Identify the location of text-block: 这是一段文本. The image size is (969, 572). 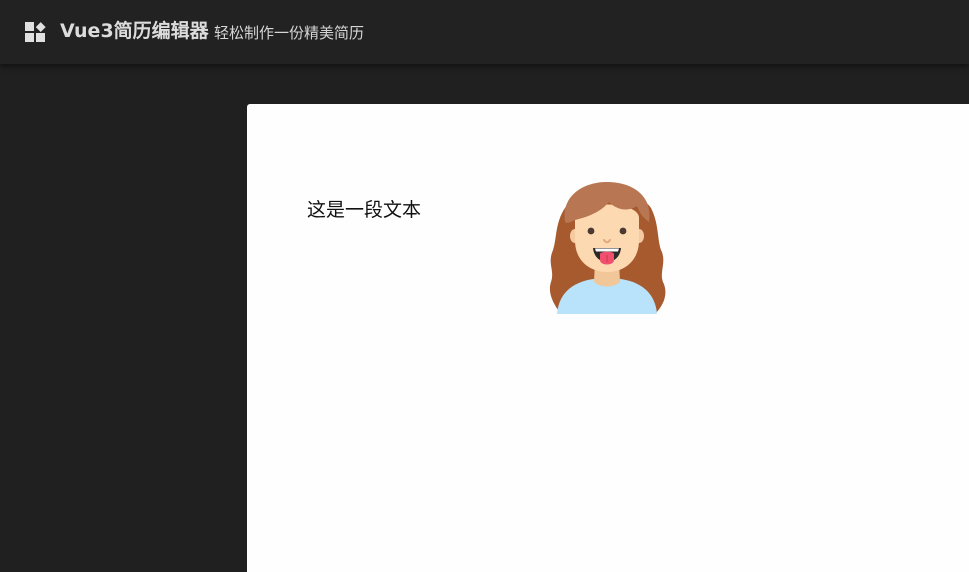
(364, 210).